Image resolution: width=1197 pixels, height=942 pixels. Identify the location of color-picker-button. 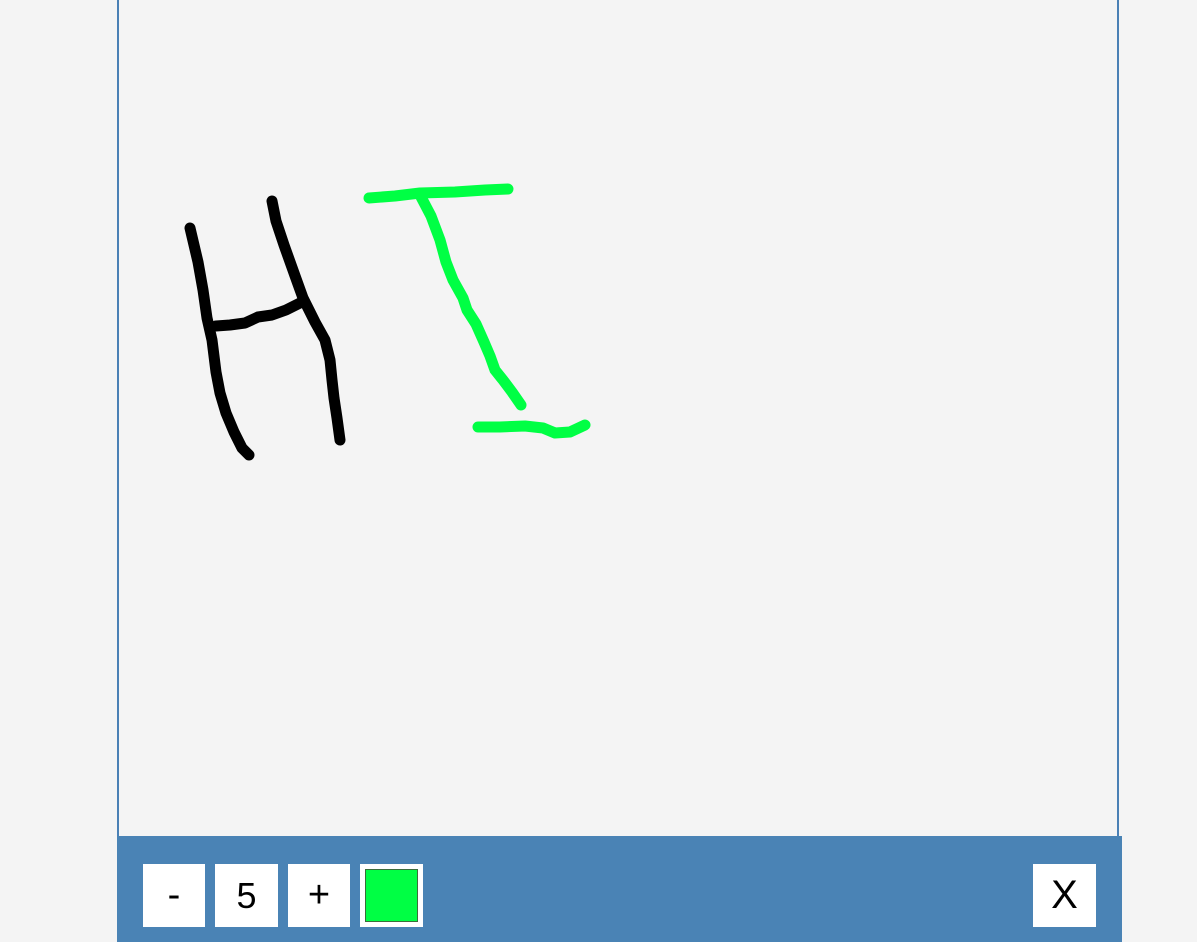
(391, 895).